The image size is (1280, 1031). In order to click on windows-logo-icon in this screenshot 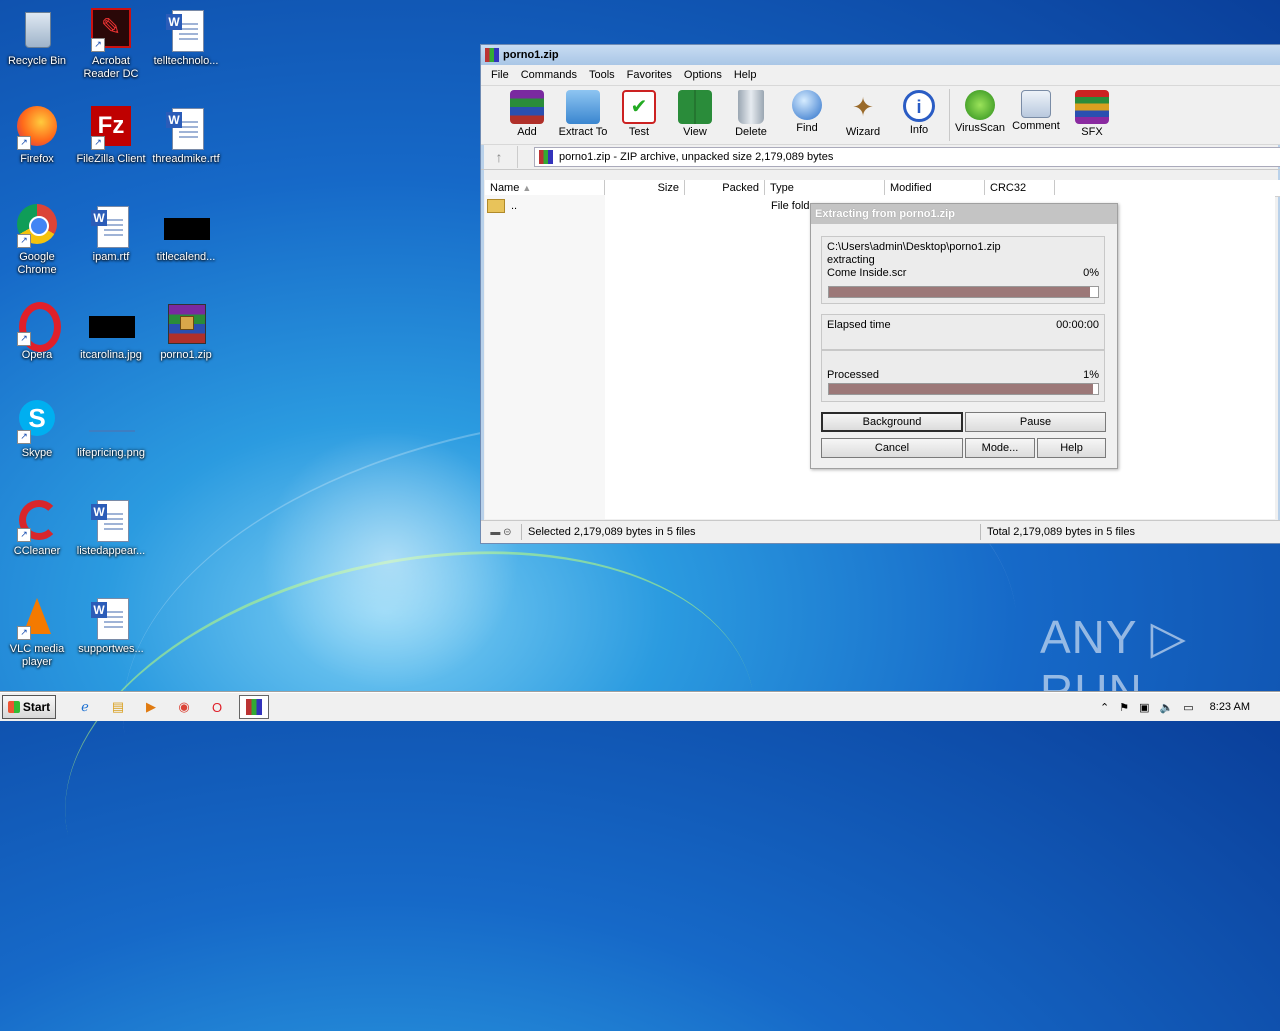, I will do `click(13, 707)`.